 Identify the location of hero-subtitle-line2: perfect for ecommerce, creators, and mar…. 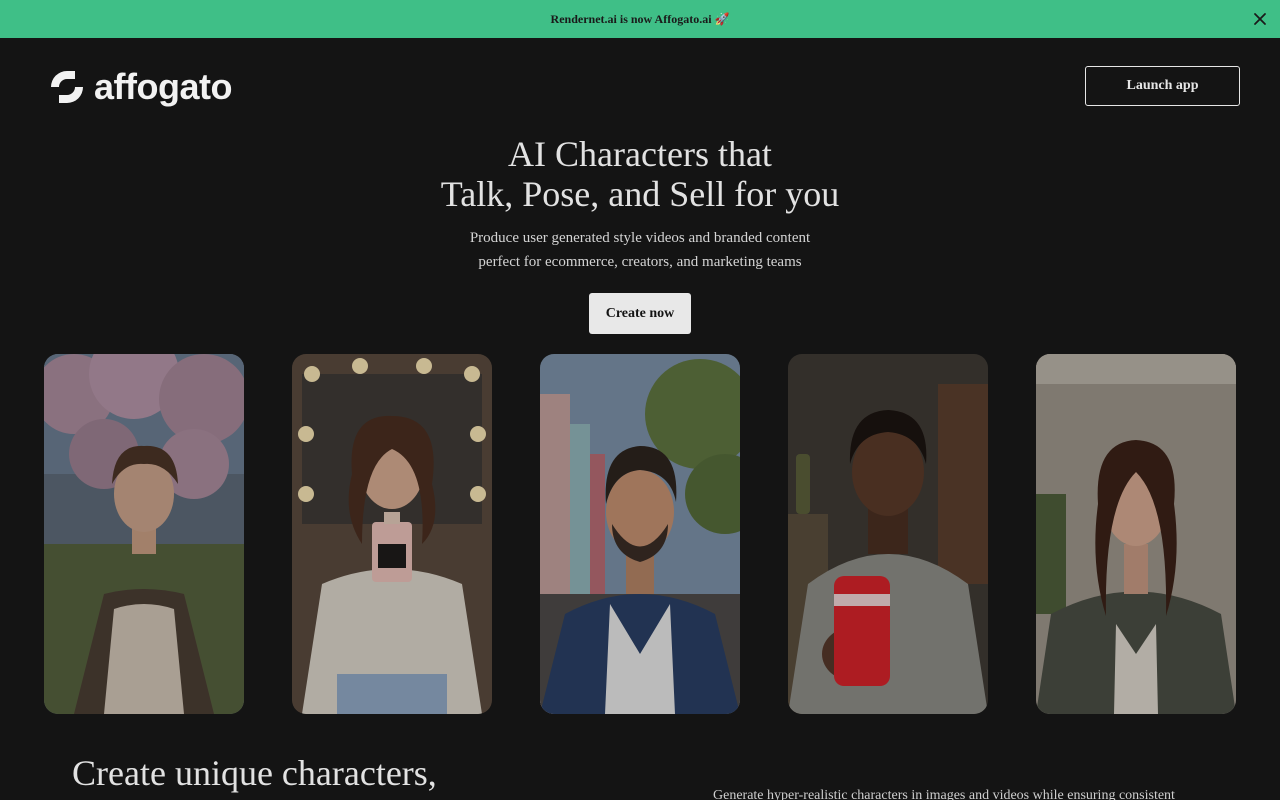
(640, 262).